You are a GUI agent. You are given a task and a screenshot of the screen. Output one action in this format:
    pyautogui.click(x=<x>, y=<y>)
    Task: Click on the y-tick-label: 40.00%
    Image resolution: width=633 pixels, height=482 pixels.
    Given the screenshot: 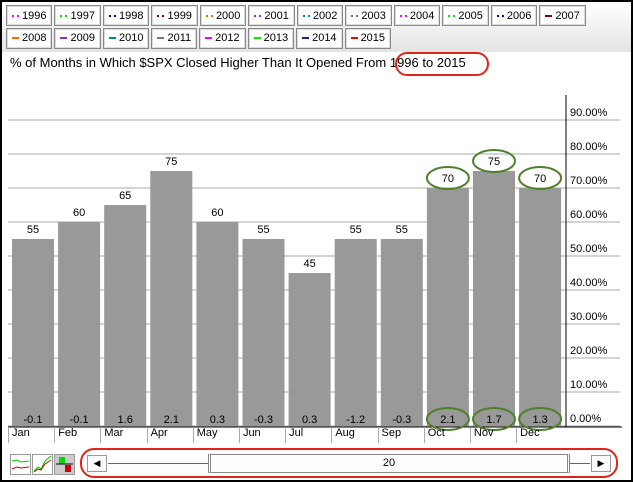 What is the action you would take?
    pyautogui.click(x=589, y=283)
    